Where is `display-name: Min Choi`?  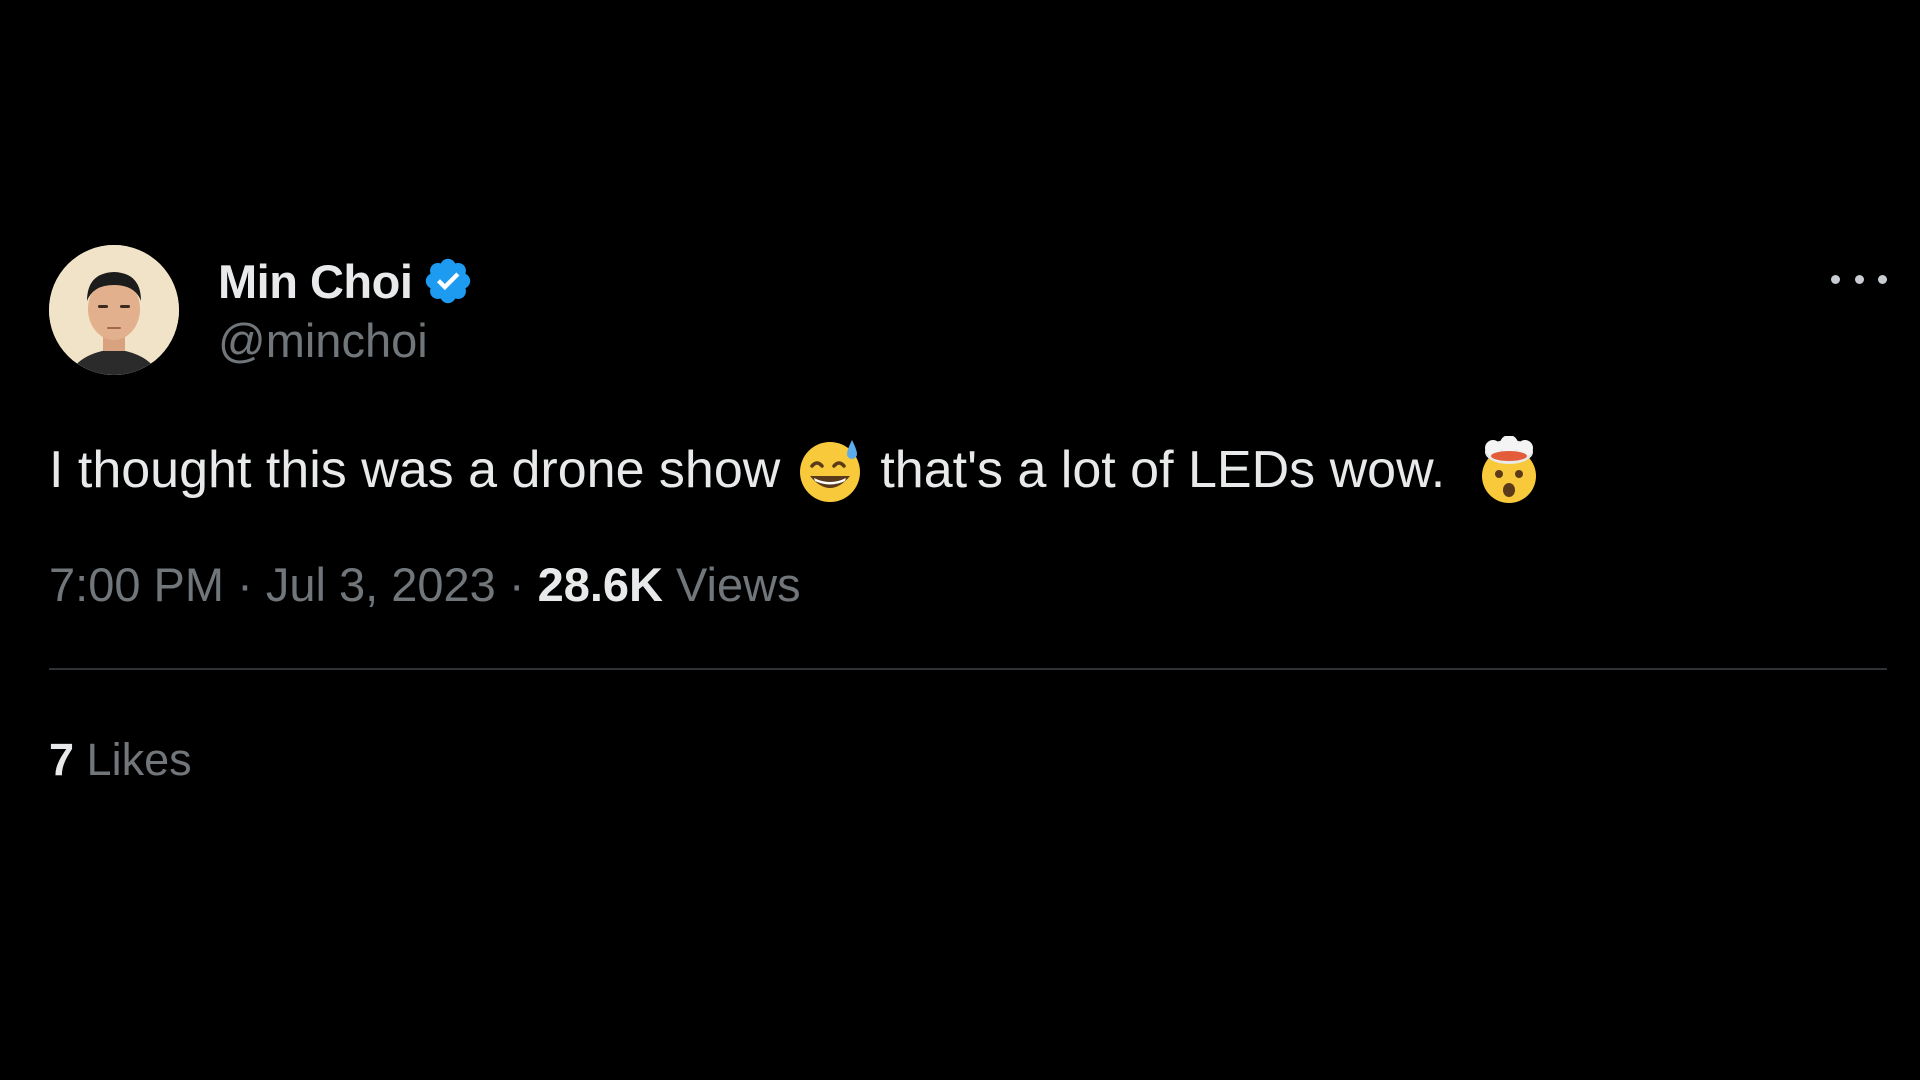 display-name: Min Choi is located at coordinates (315, 281).